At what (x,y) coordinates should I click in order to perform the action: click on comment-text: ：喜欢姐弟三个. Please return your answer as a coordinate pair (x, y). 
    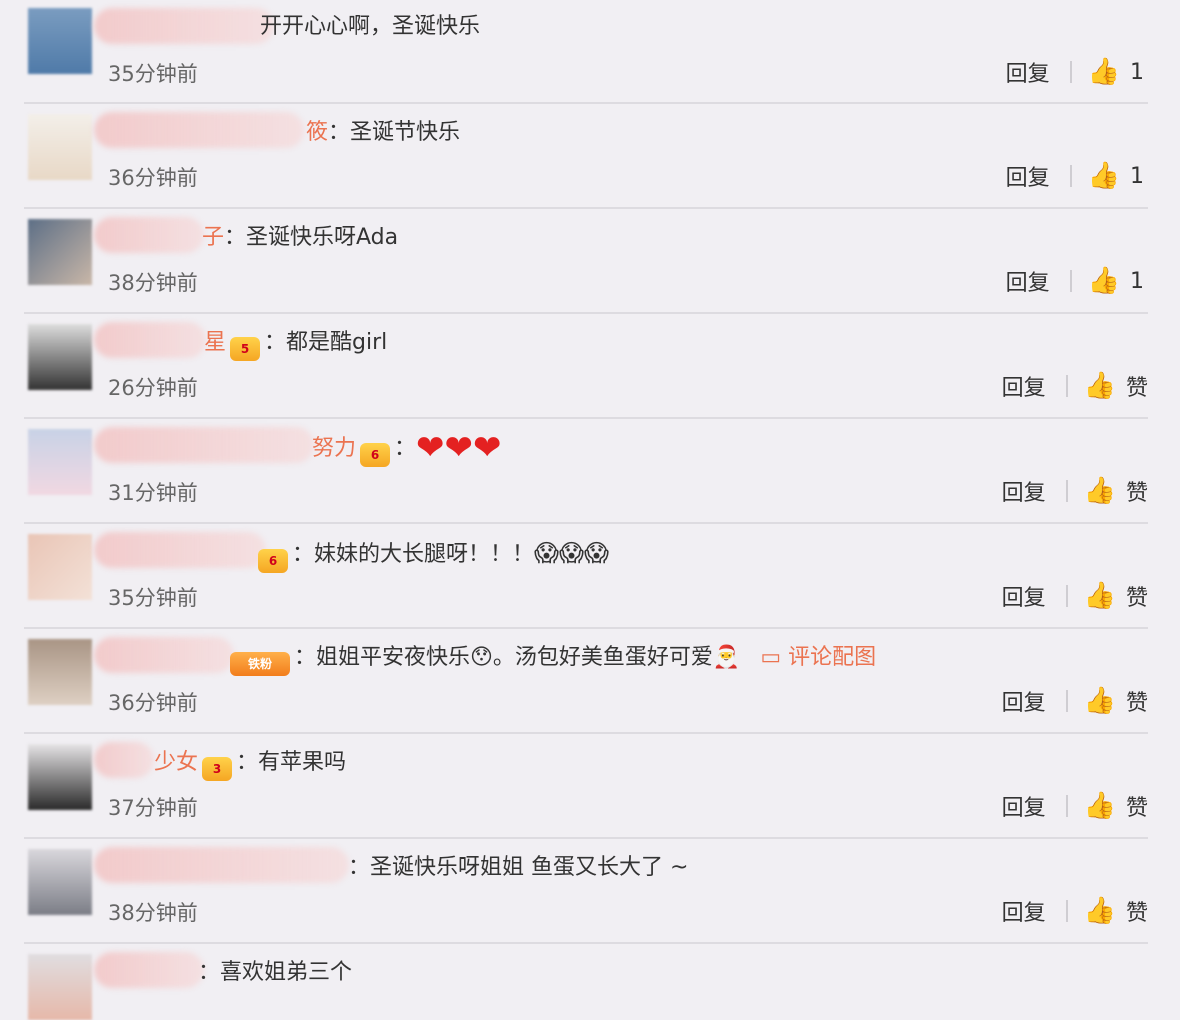
    Looking at the image, I should click on (275, 972).